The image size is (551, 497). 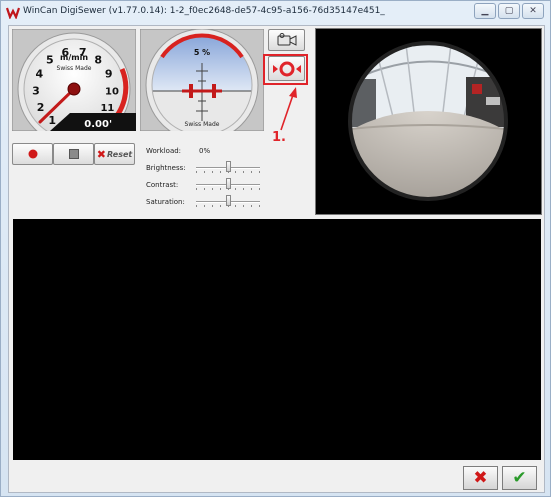 What do you see at coordinates (279, 137) in the screenshot?
I see `annotation-step-label: 1.` at bounding box center [279, 137].